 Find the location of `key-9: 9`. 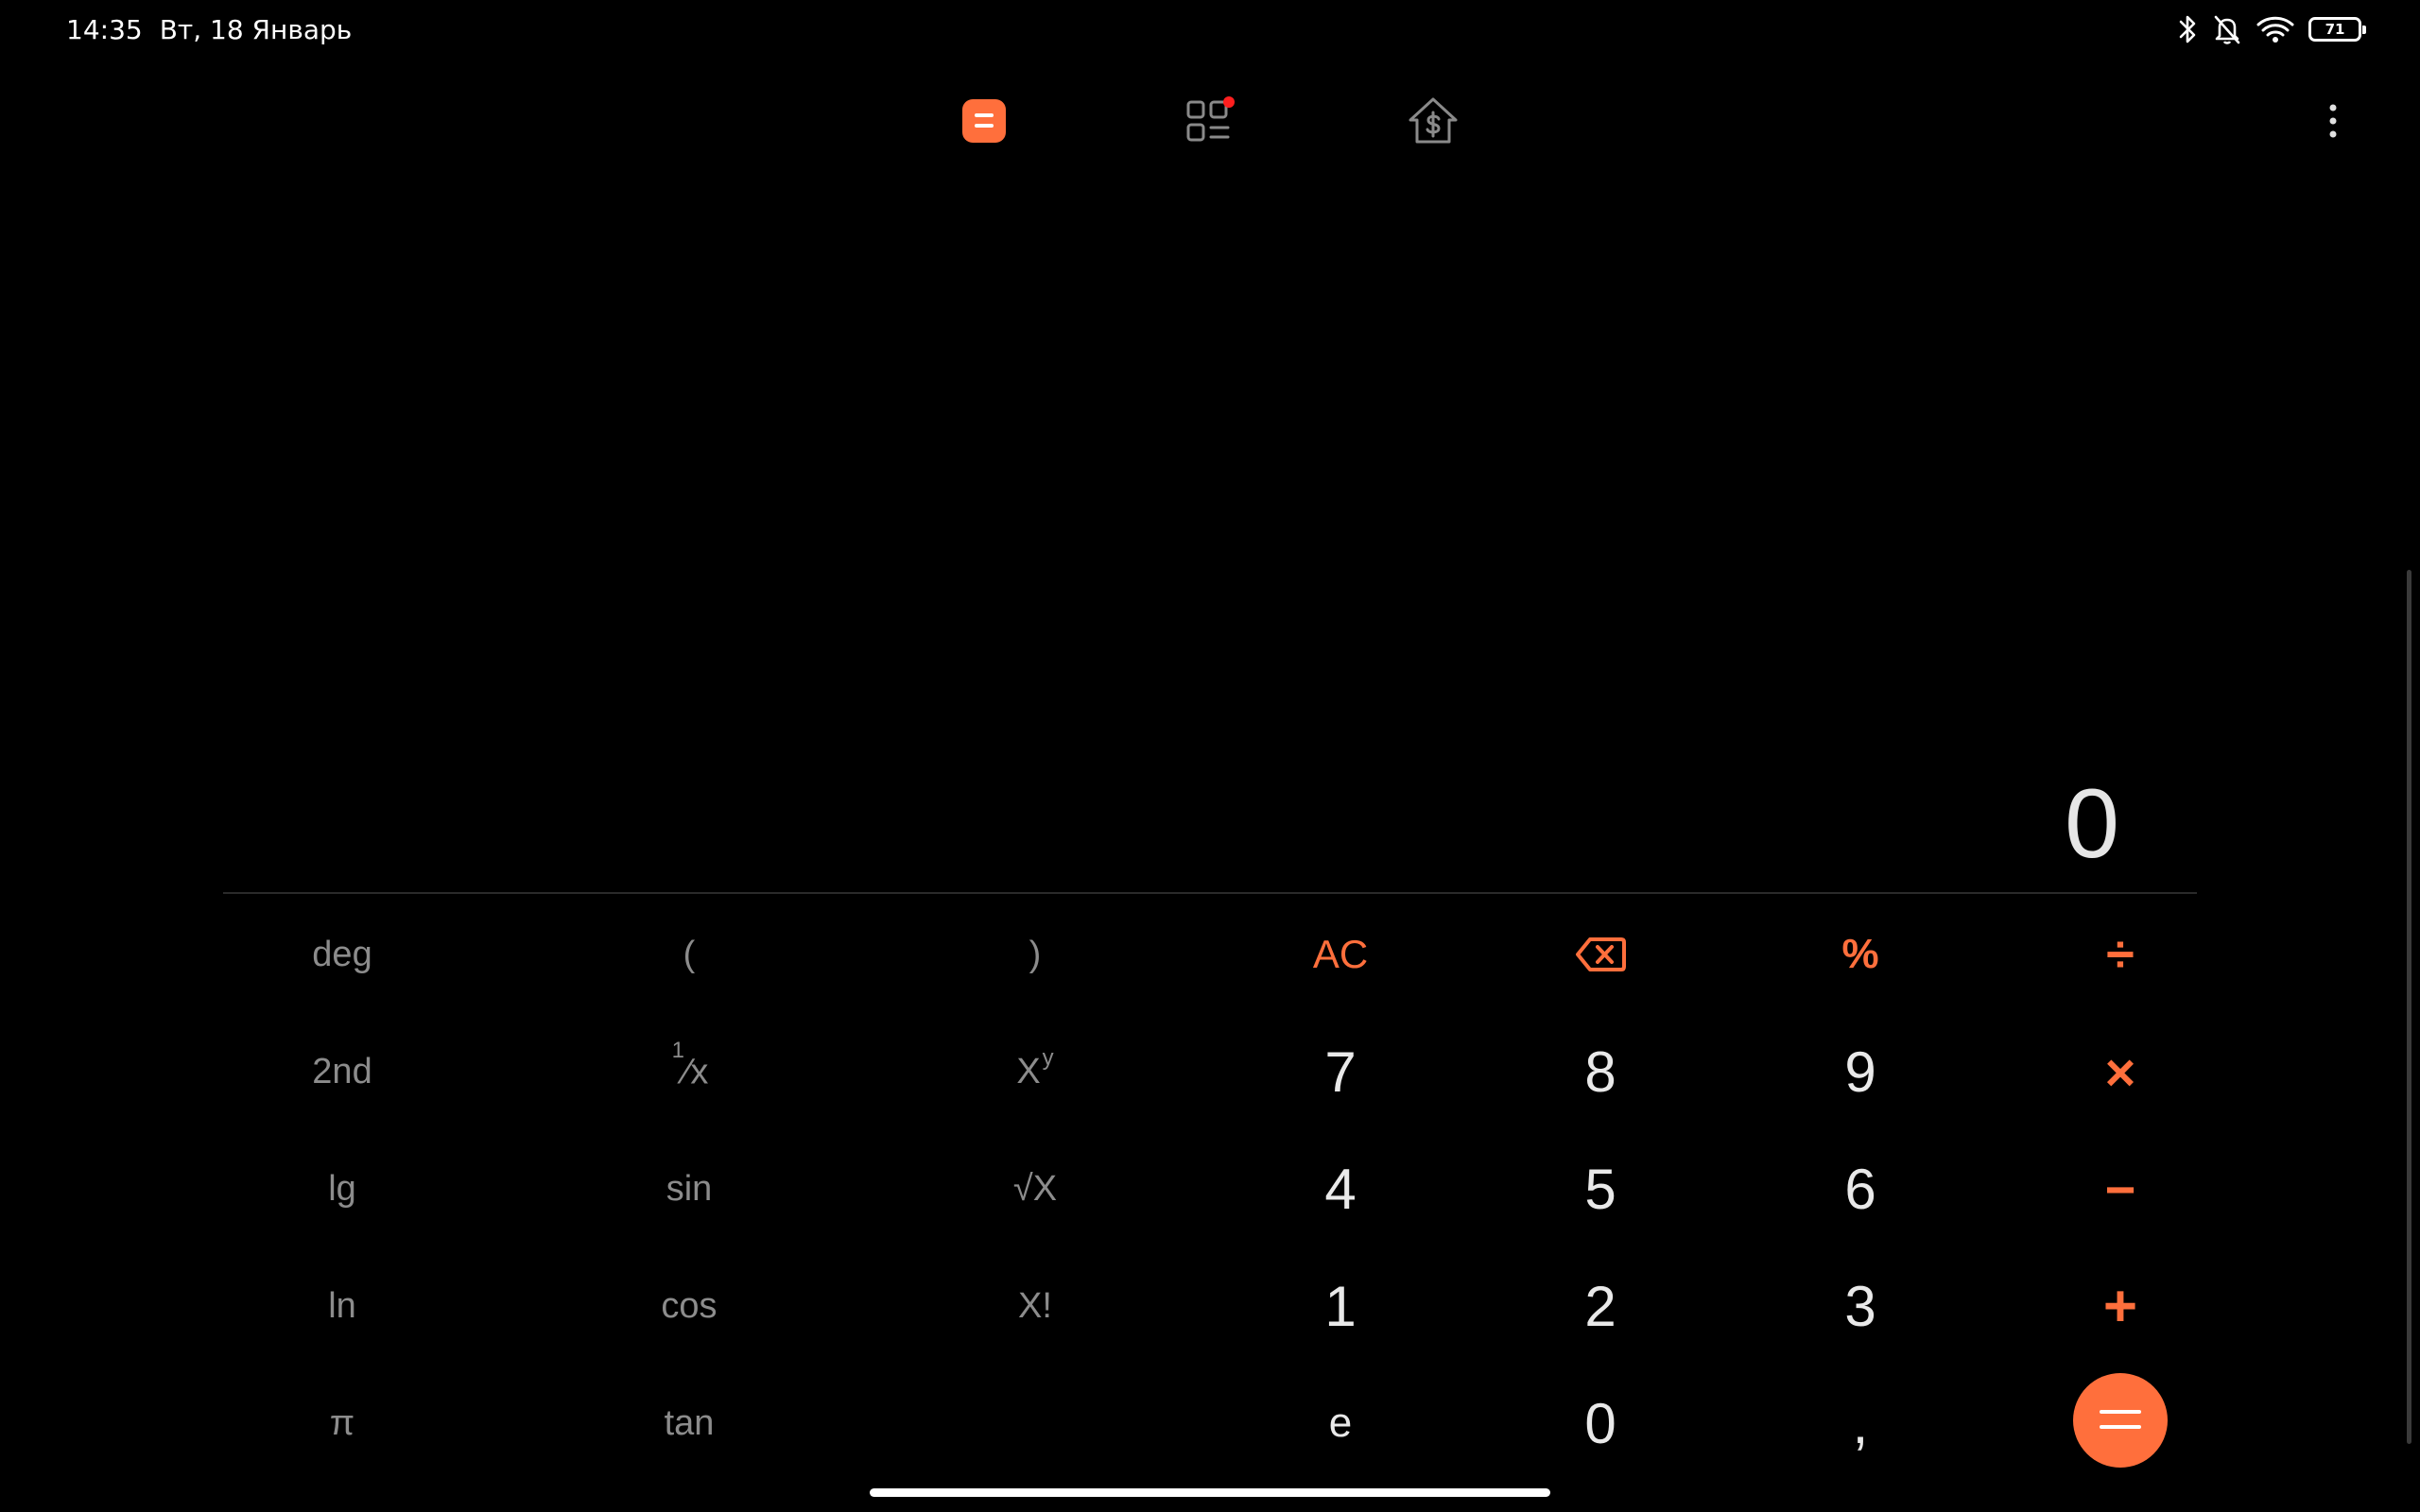

key-9: 9 is located at coordinates (1860, 1072).